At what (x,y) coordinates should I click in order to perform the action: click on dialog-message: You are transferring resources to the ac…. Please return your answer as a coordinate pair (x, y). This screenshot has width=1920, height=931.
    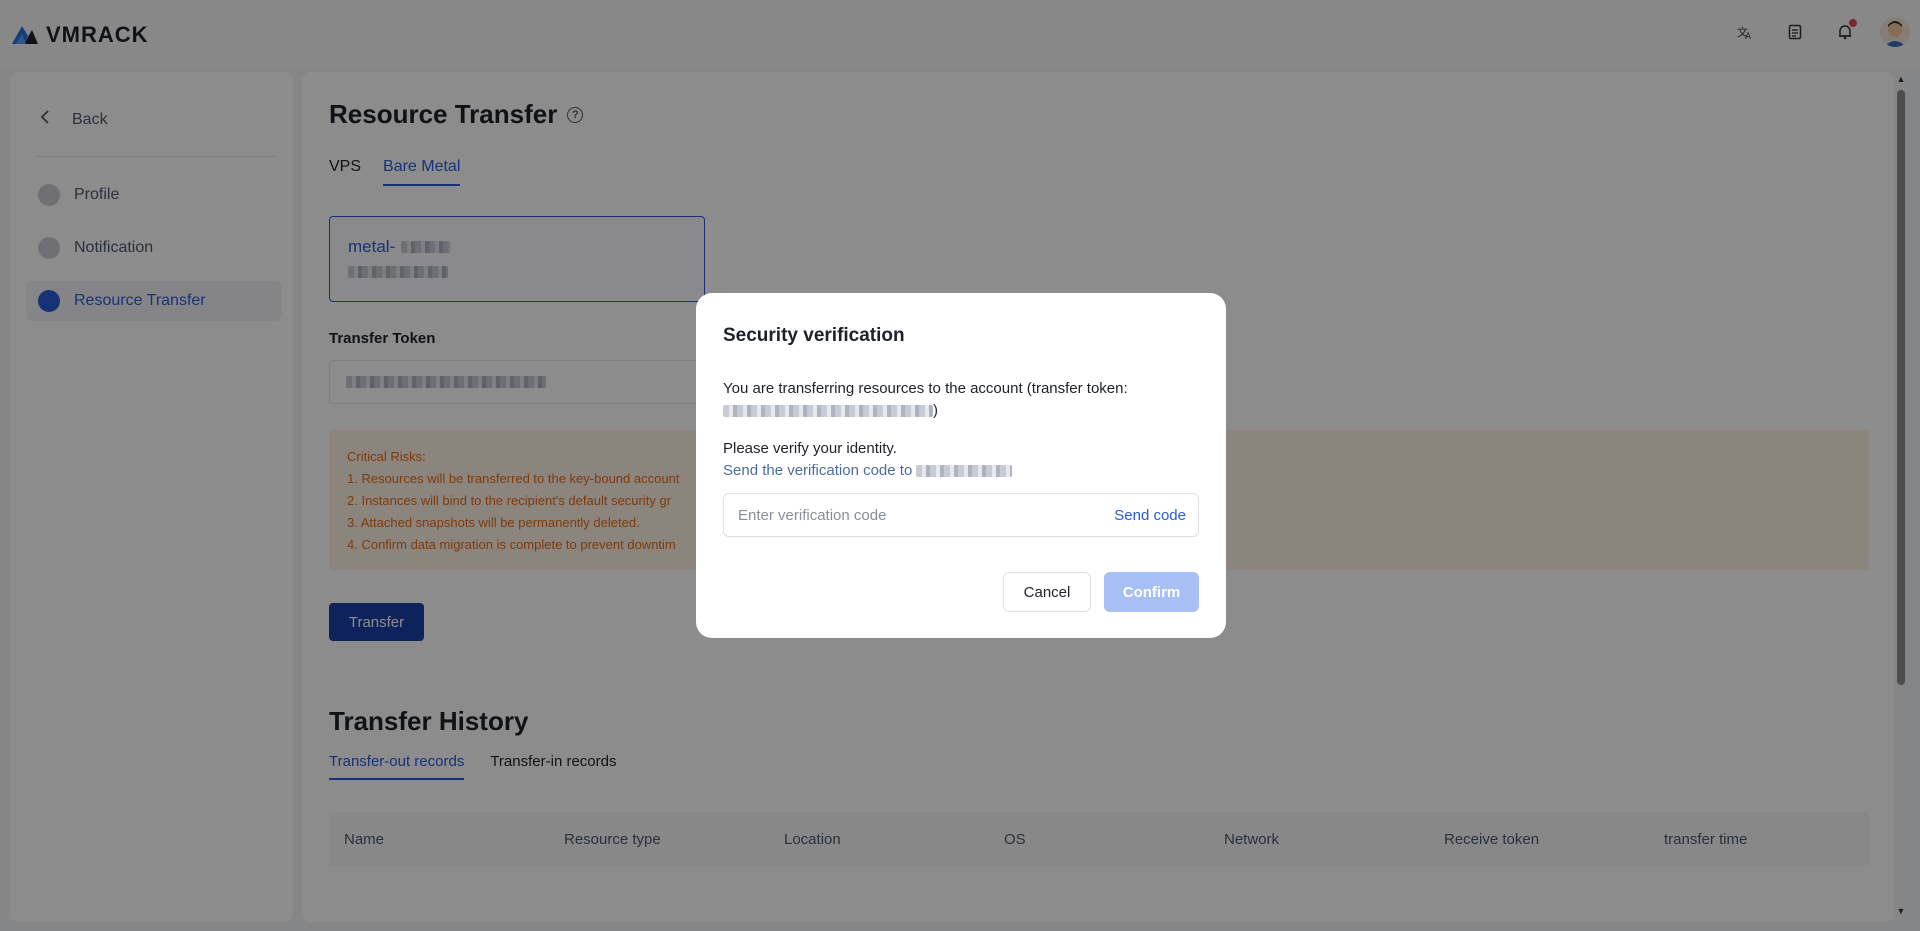
    Looking at the image, I should click on (961, 400).